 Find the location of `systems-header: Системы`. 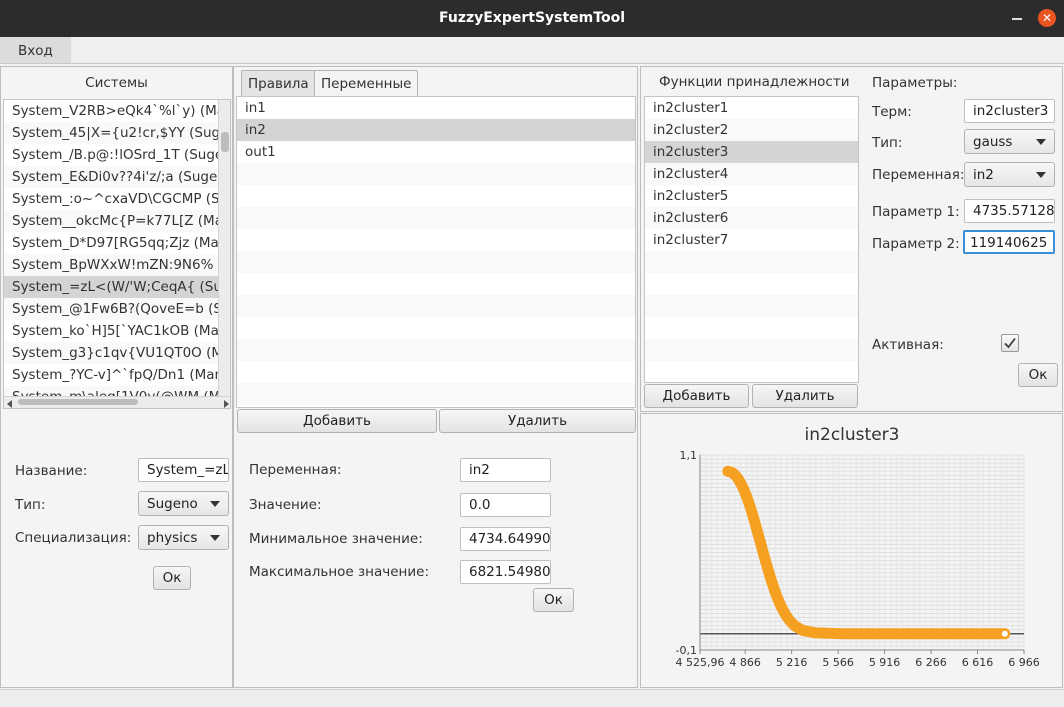

systems-header: Системы is located at coordinates (116, 83).